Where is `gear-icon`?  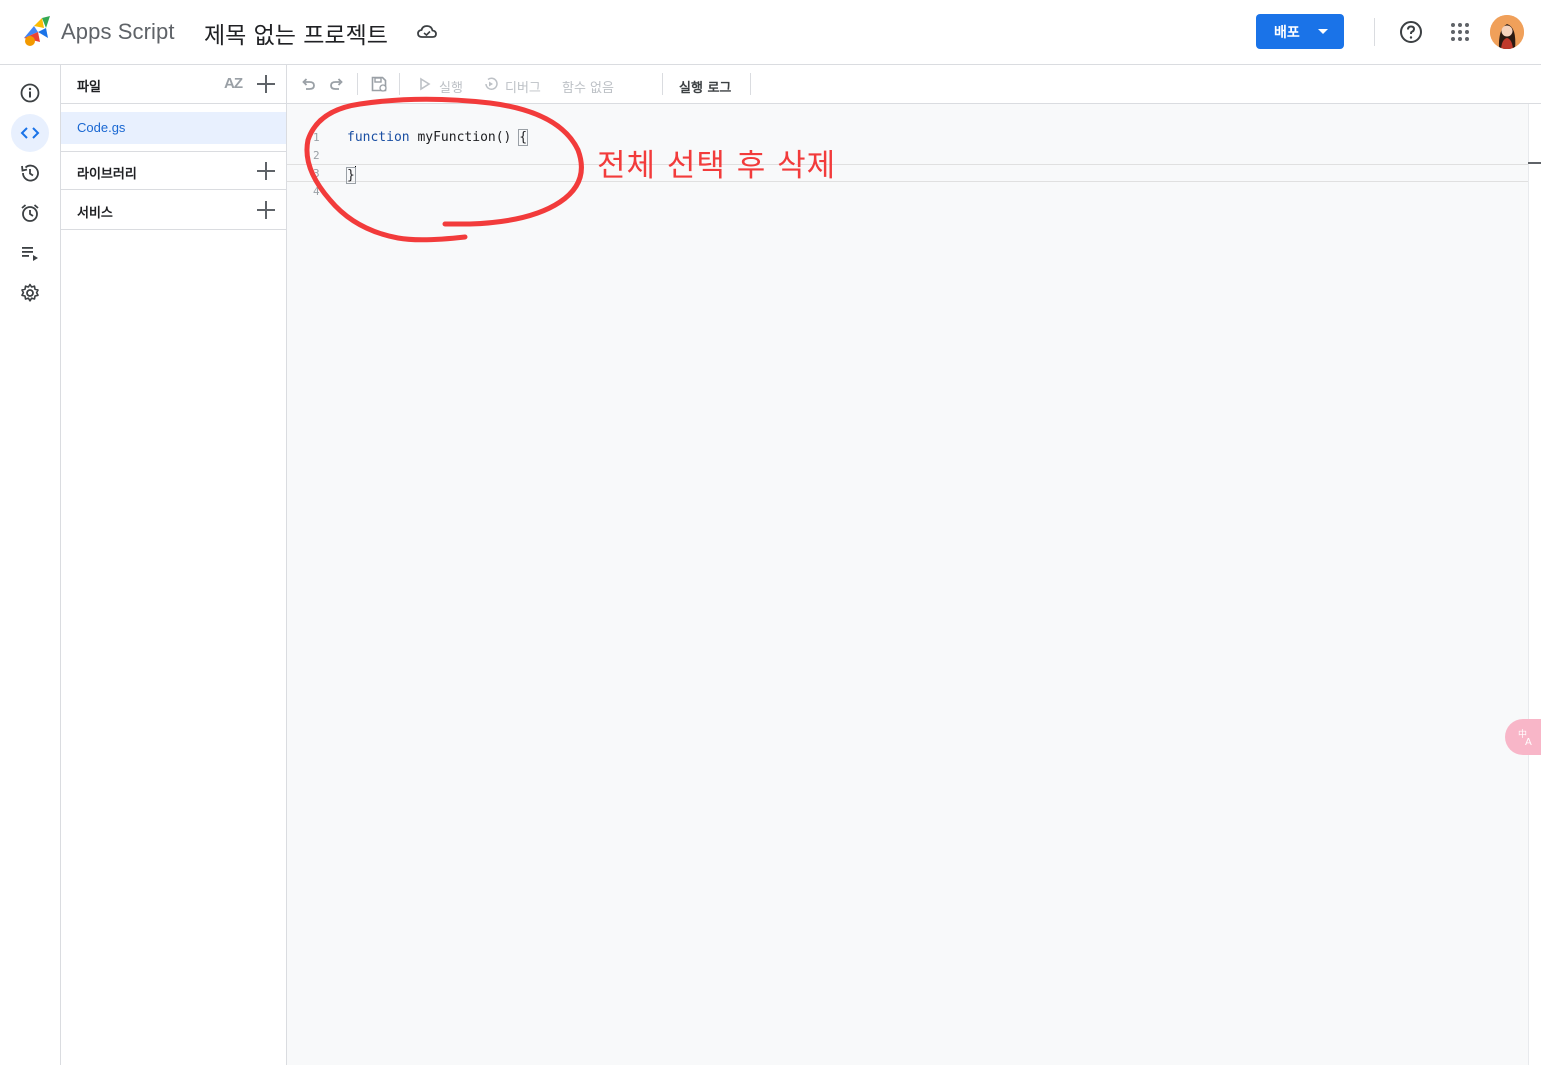
gear-icon is located at coordinates (30, 292).